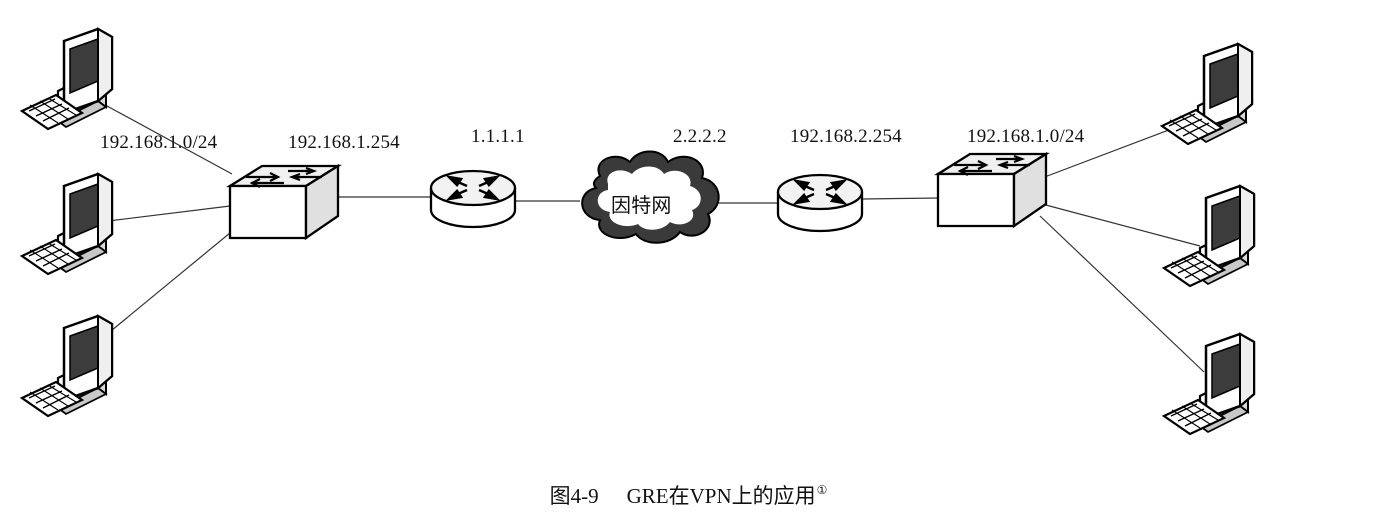  What do you see at coordinates (574, 496) in the screenshot?
I see `figure-number: 图4-9` at bounding box center [574, 496].